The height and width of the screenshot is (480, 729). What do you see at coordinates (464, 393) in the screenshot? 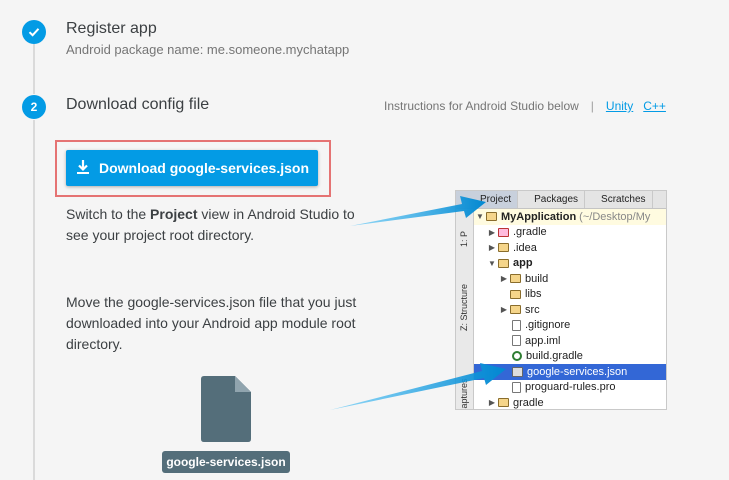
I see `side-label-captures: Captures` at bounding box center [464, 393].